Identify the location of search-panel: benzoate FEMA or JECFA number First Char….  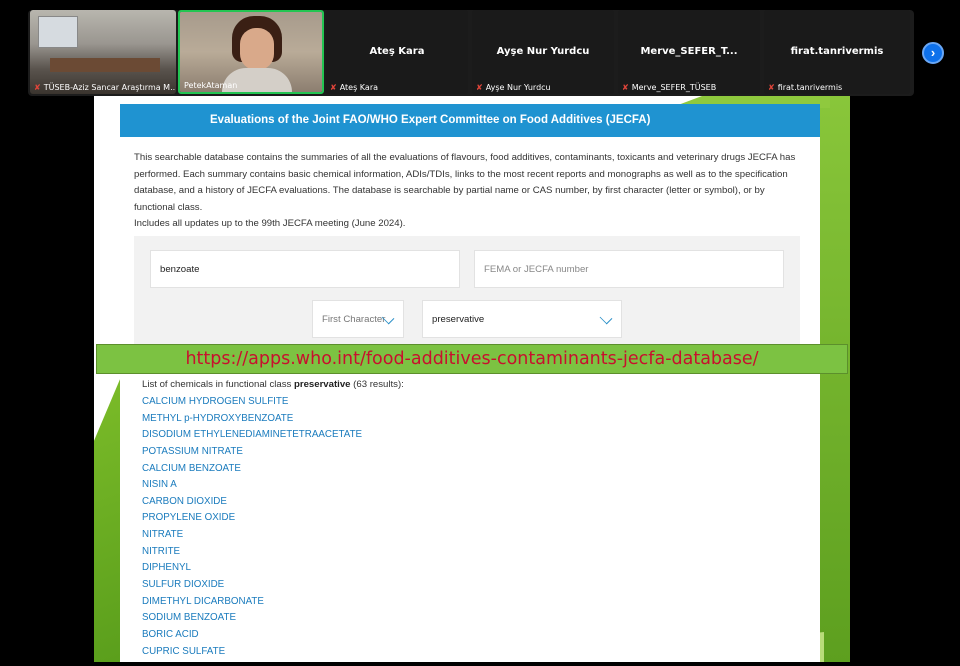
(467, 291).